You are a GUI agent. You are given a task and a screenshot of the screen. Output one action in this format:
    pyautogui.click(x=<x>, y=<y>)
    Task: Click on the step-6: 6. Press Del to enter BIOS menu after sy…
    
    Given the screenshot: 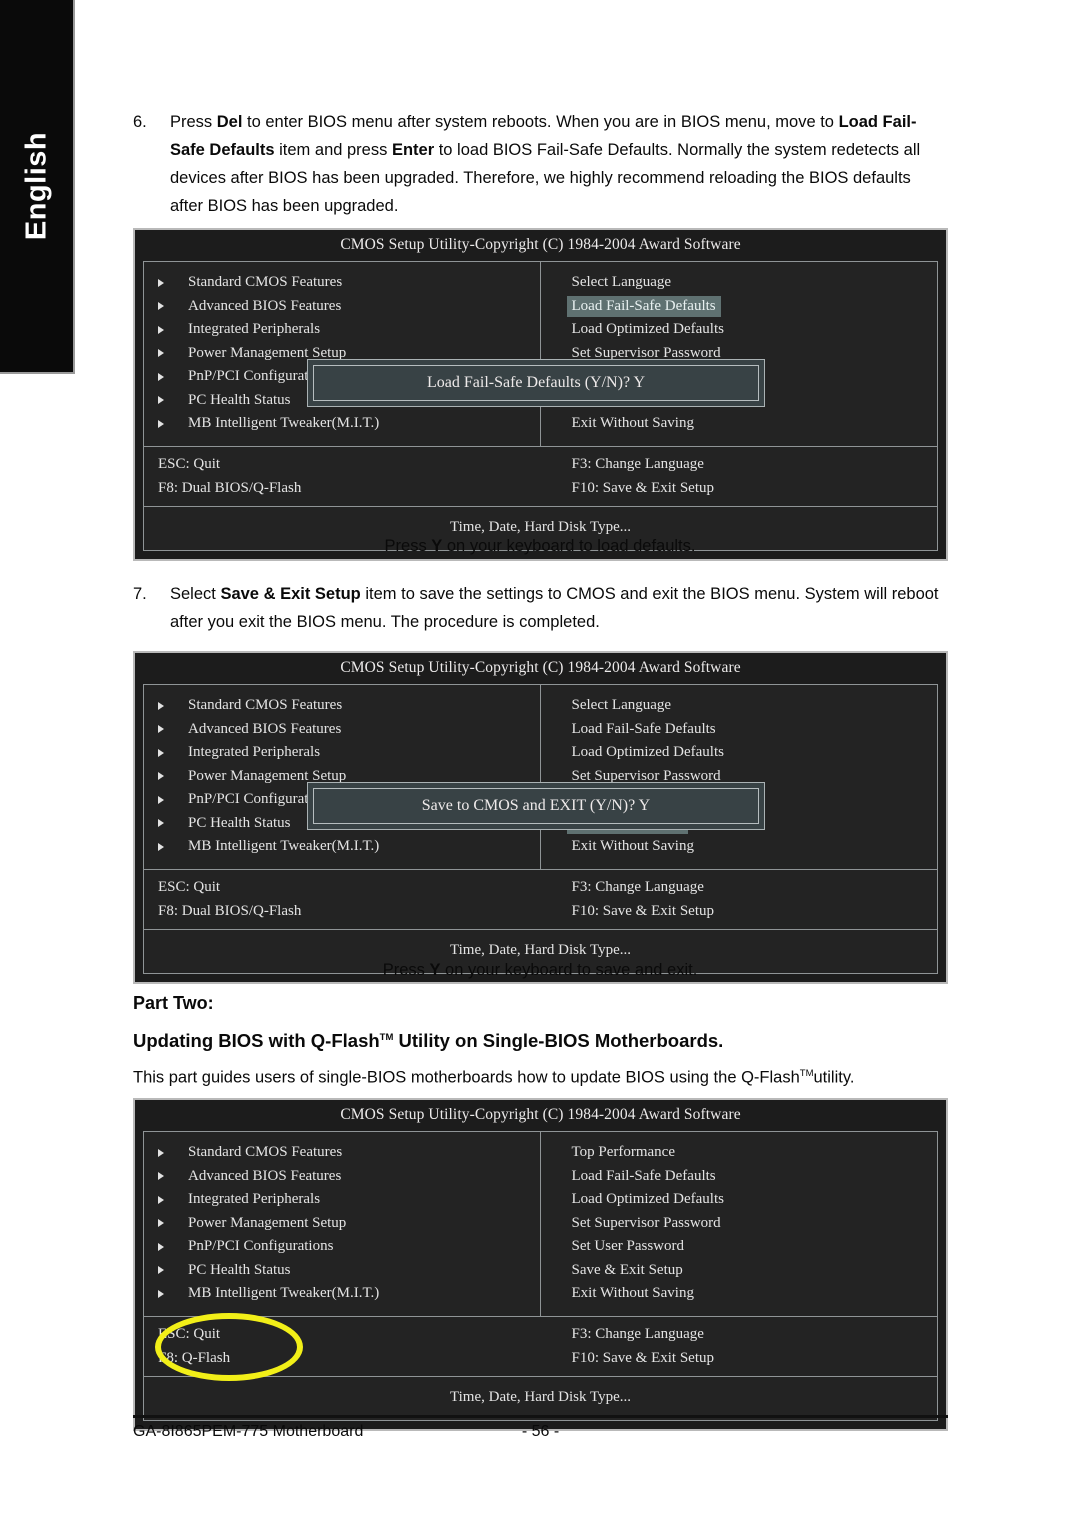 What is the action you would take?
    pyautogui.click(x=539, y=164)
    